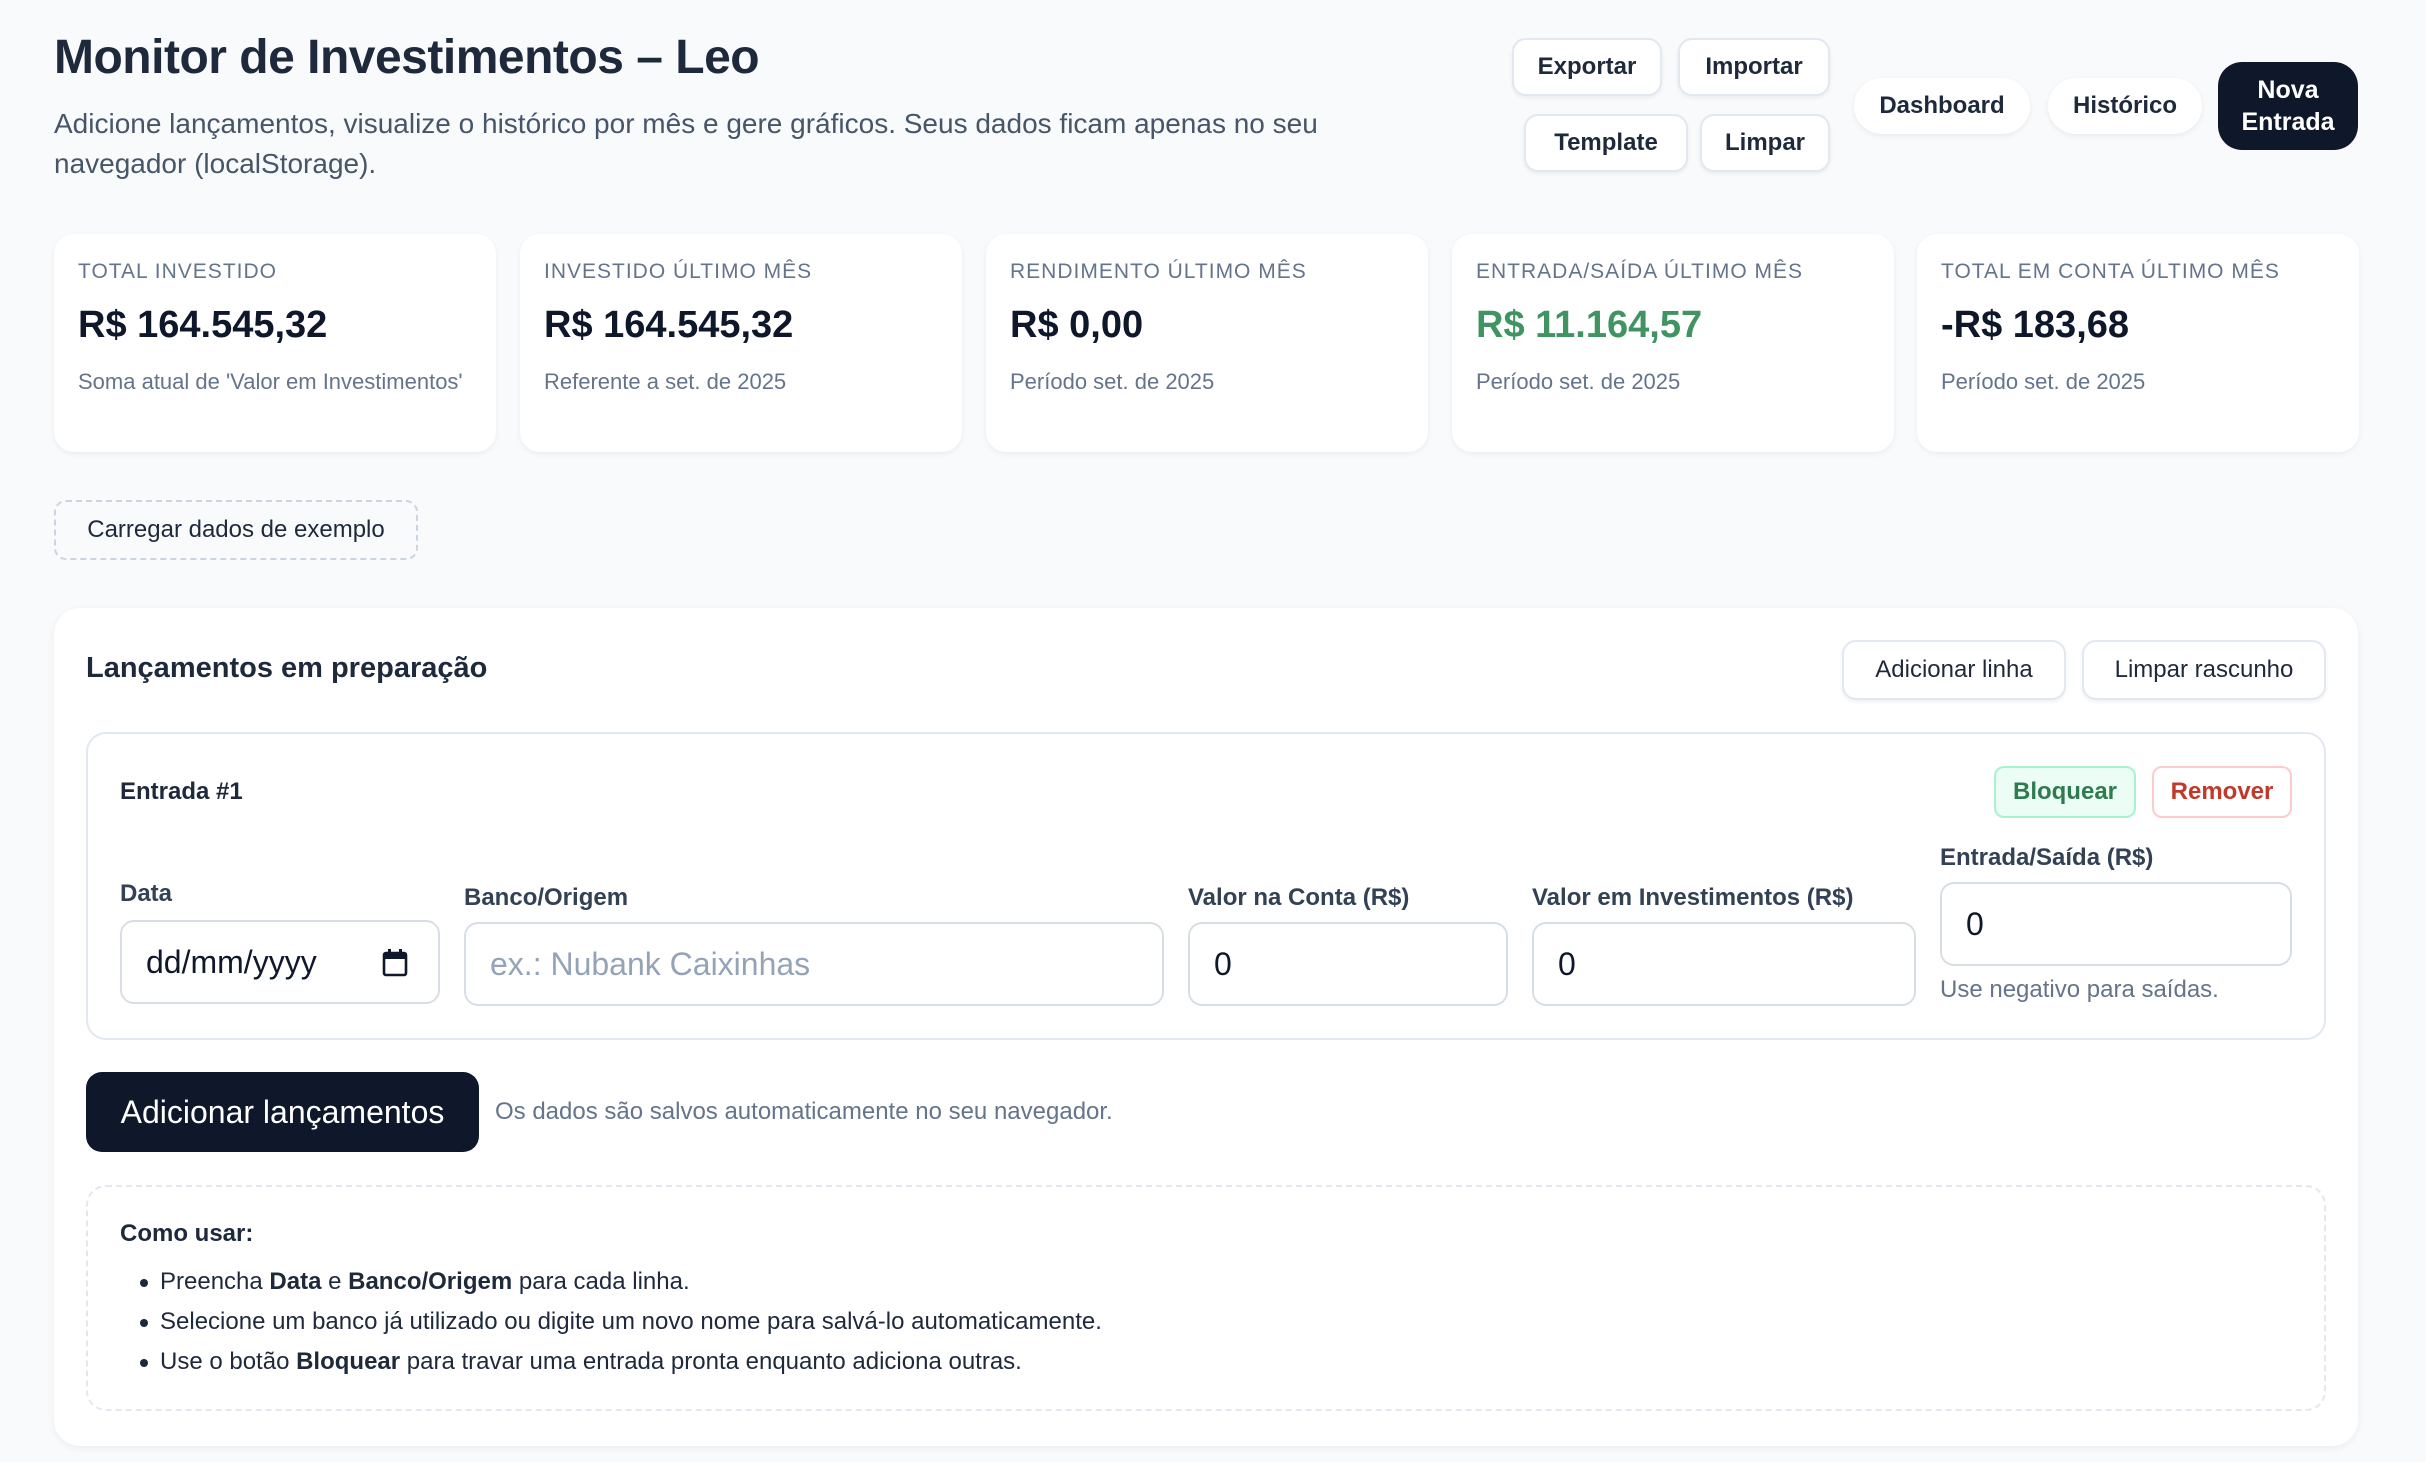  What do you see at coordinates (177, 271) in the screenshot?
I see `stat-label: TOTAL INVESTIDO` at bounding box center [177, 271].